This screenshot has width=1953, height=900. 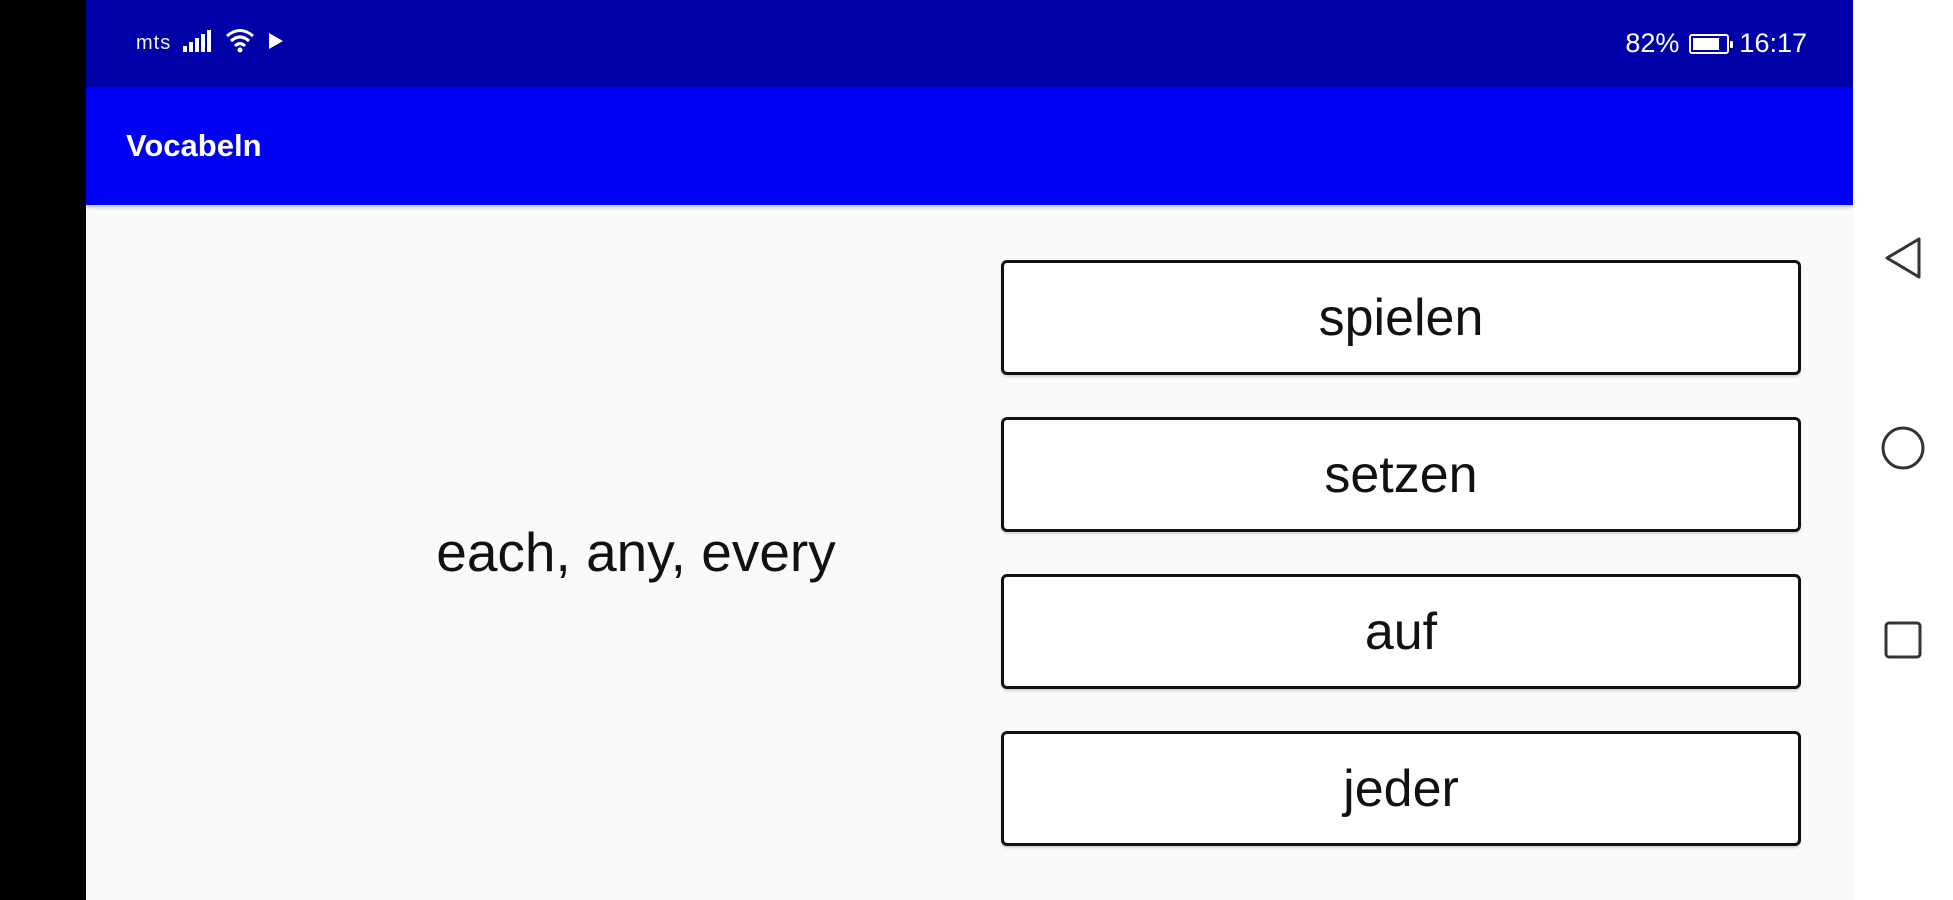 What do you see at coordinates (969, 43) in the screenshot?
I see `status-bar: mts 82% 16:17` at bounding box center [969, 43].